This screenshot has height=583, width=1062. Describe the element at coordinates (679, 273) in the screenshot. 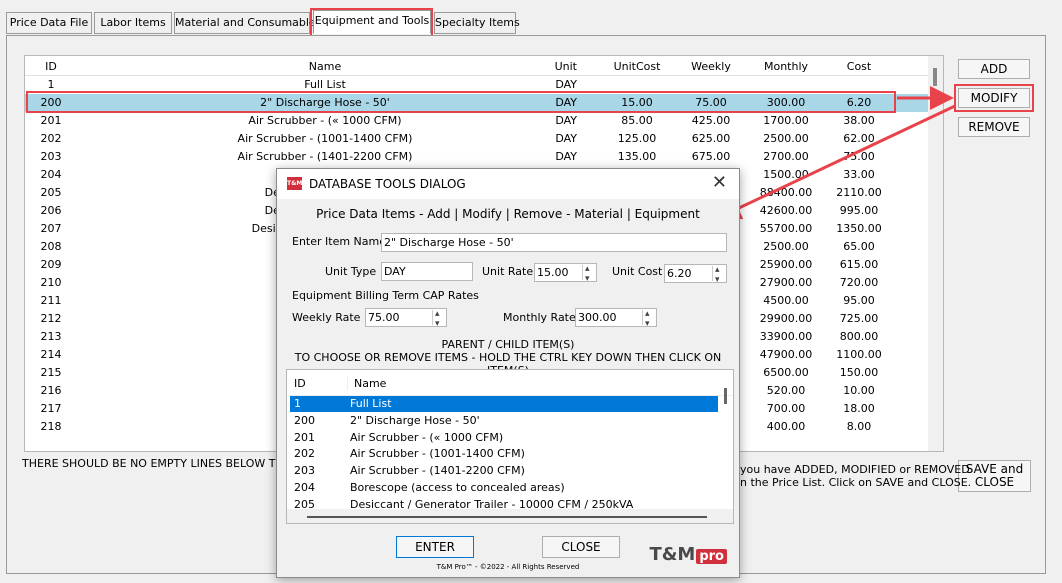

I see `unit-cost-value: 6.20` at that location.